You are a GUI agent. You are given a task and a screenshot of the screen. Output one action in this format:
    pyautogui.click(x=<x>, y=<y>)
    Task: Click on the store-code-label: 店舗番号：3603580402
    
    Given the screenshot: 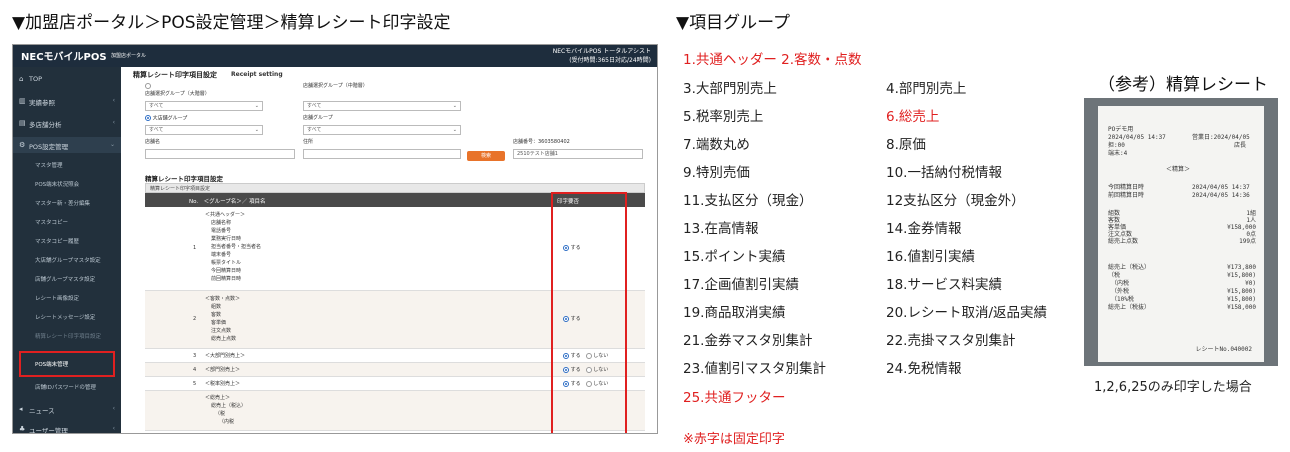 What is the action you would take?
    pyautogui.click(x=541, y=142)
    